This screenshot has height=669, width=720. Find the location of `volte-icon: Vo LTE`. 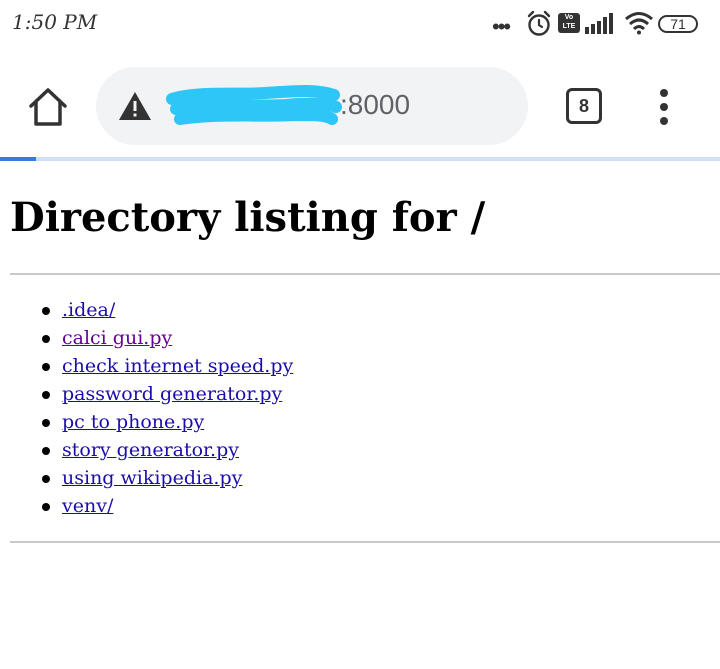

volte-icon: Vo LTE is located at coordinates (569, 23).